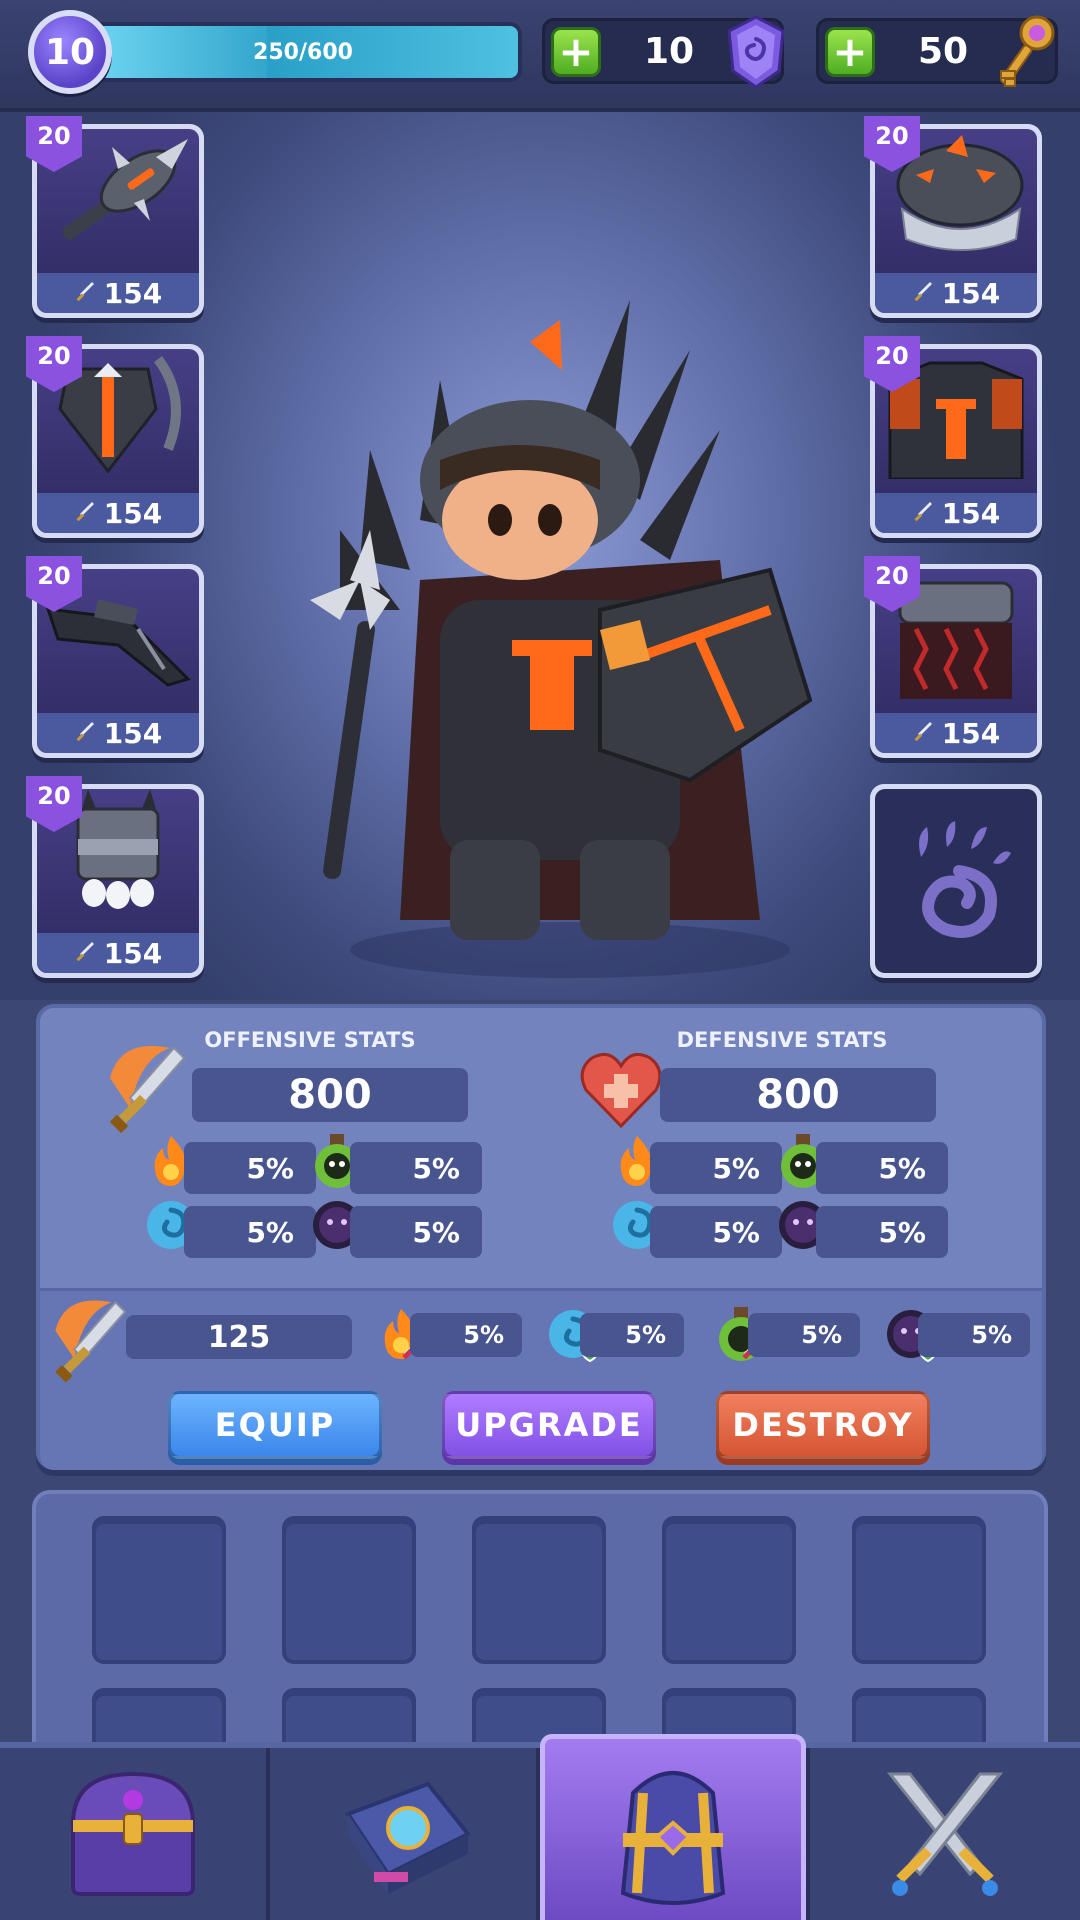 The width and height of the screenshot is (1080, 1920). I want to click on keys-counter: + 50, so click(937, 51).